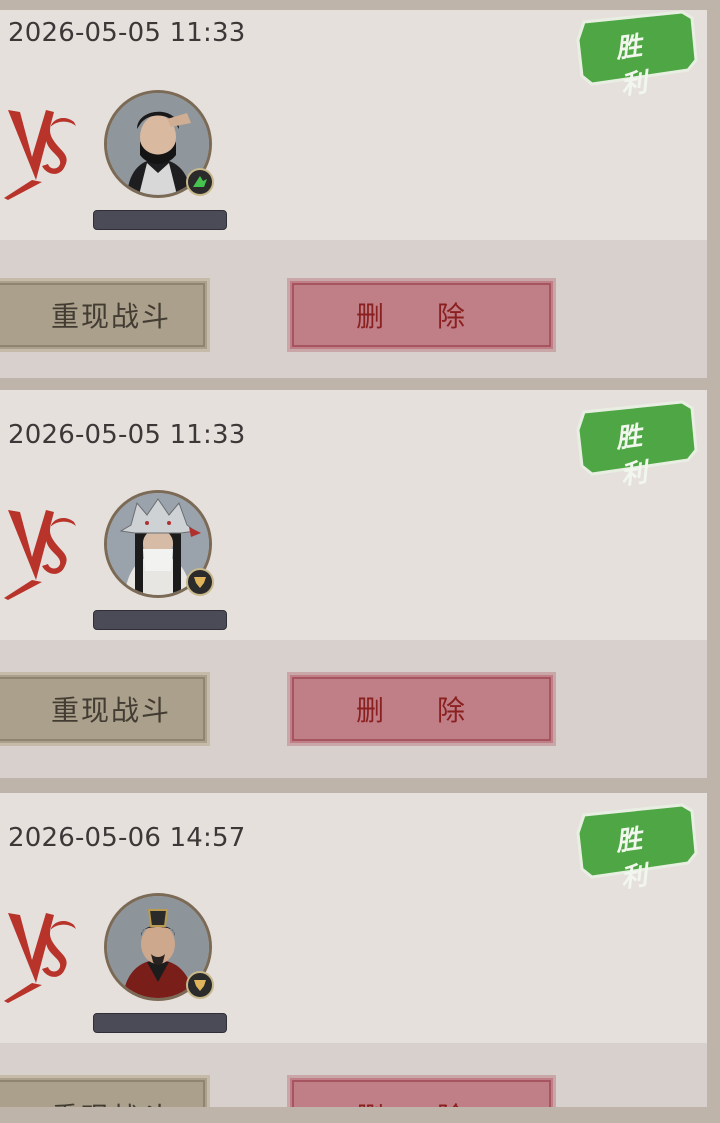 Image resolution: width=720 pixels, height=1123 pixels. What do you see at coordinates (360, 1115) in the screenshot?
I see `list-bottom-edge` at bounding box center [360, 1115].